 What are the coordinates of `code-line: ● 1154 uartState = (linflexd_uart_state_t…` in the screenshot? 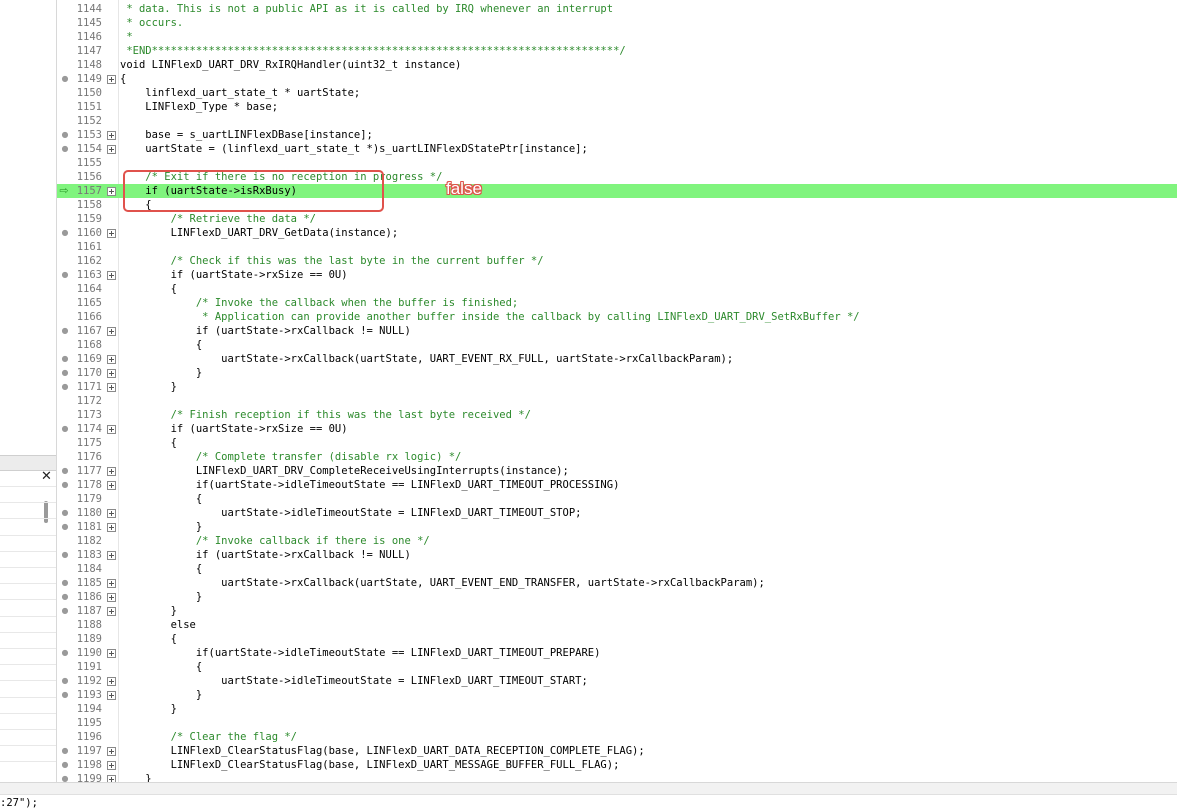 It's located at (617, 149).